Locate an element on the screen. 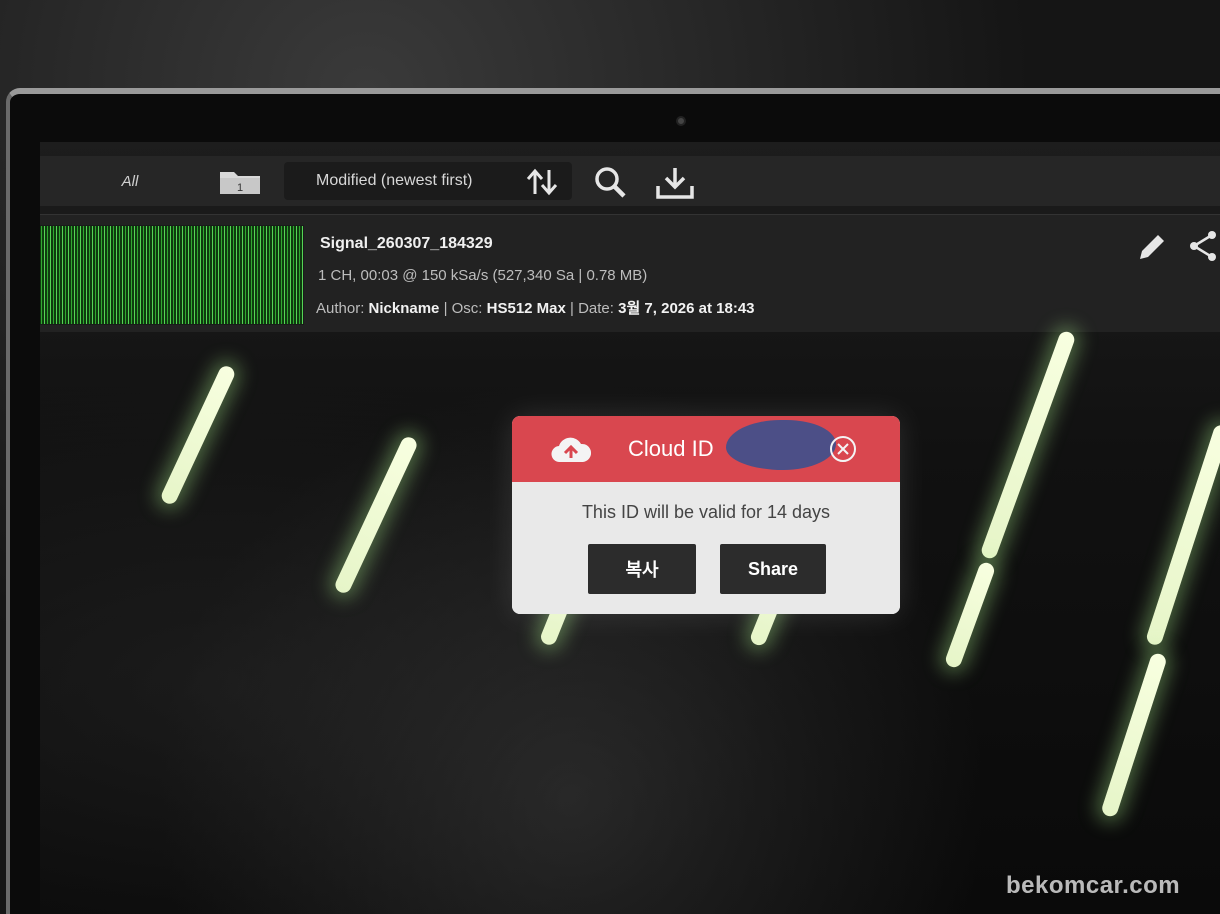  folder-icon: 1 is located at coordinates (240, 182).